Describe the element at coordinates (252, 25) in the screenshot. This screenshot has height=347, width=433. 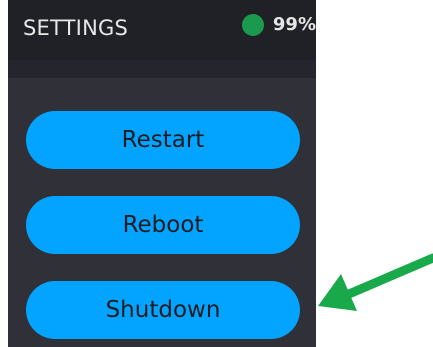
I see `battery-indicator-icon` at that location.